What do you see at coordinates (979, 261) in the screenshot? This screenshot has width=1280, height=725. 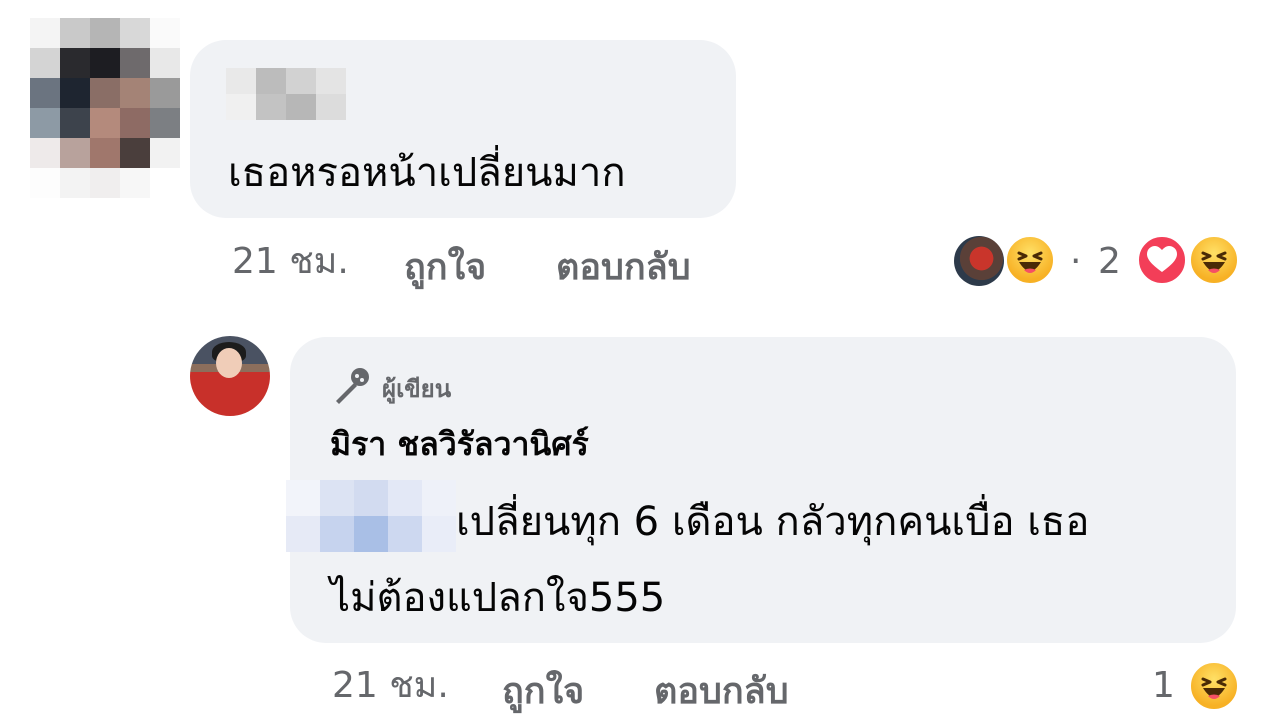 I see `reactor-author-avatar` at bounding box center [979, 261].